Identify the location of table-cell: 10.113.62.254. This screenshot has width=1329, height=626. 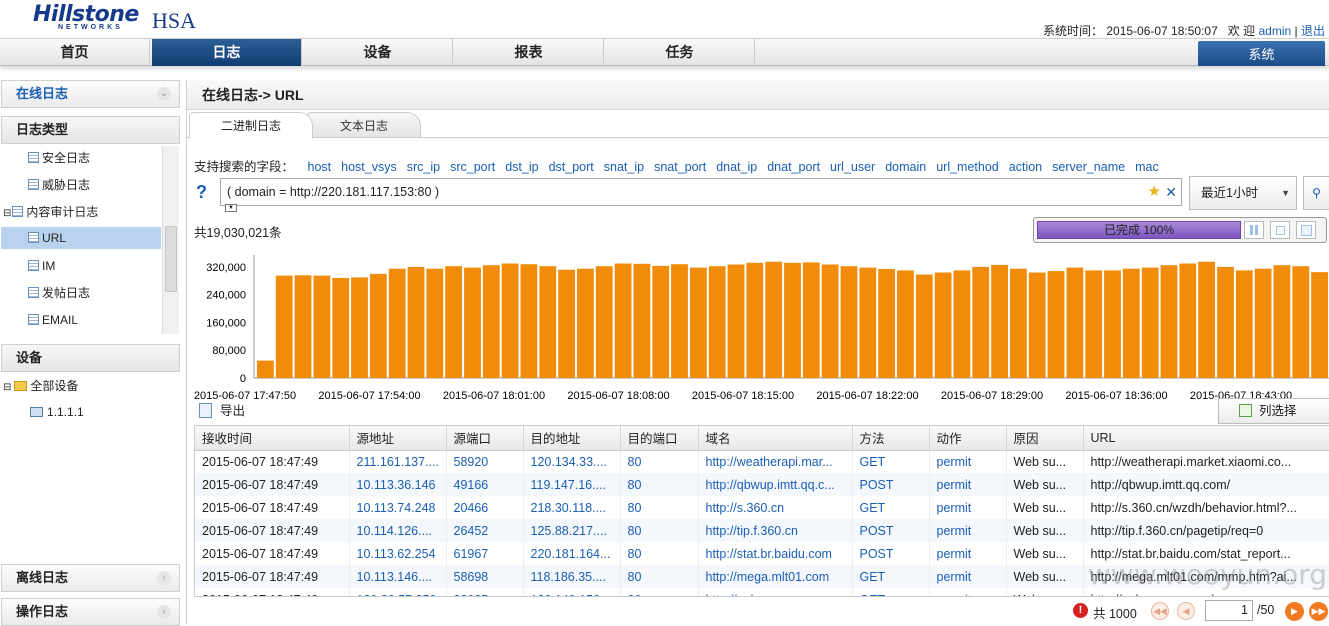
(398, 553).